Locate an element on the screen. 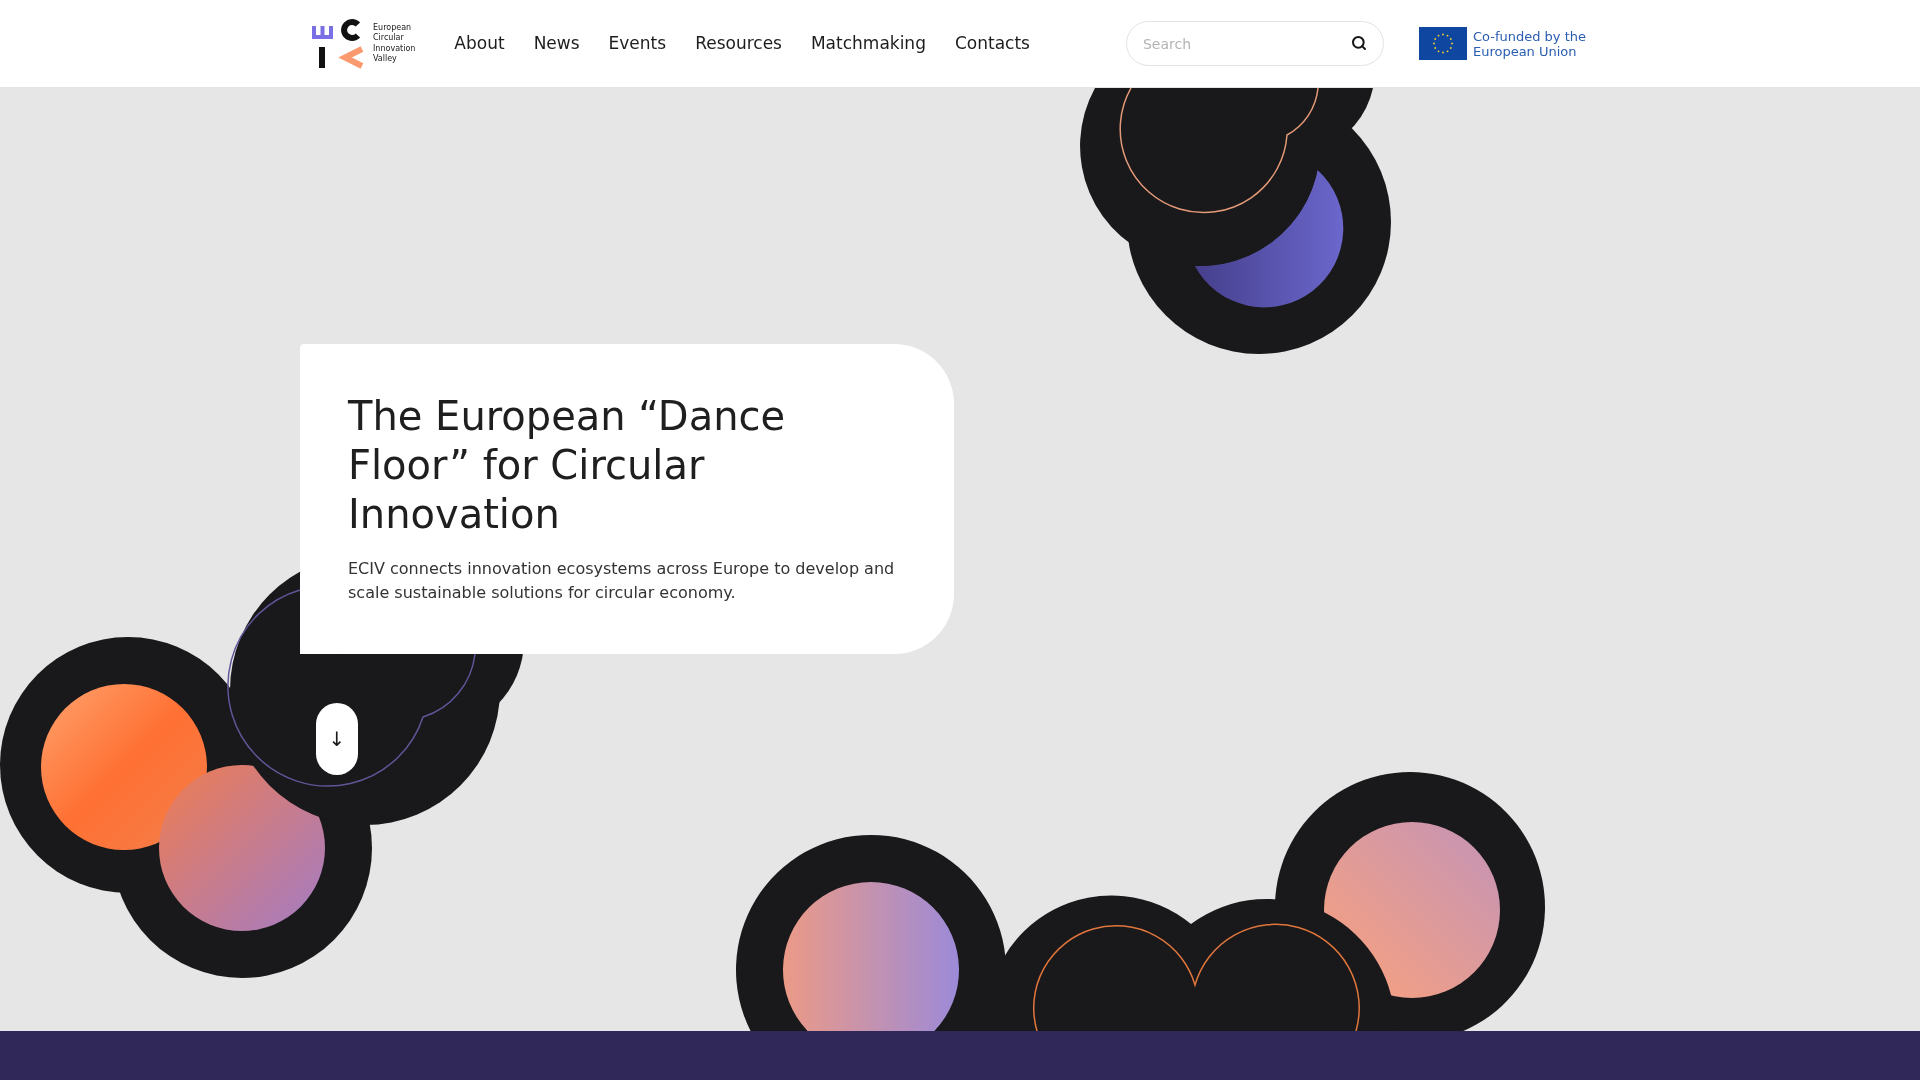 The width and height of the screenshot is (1920, 1080). nav-link: Contacts is located at coordinates (992, 43).